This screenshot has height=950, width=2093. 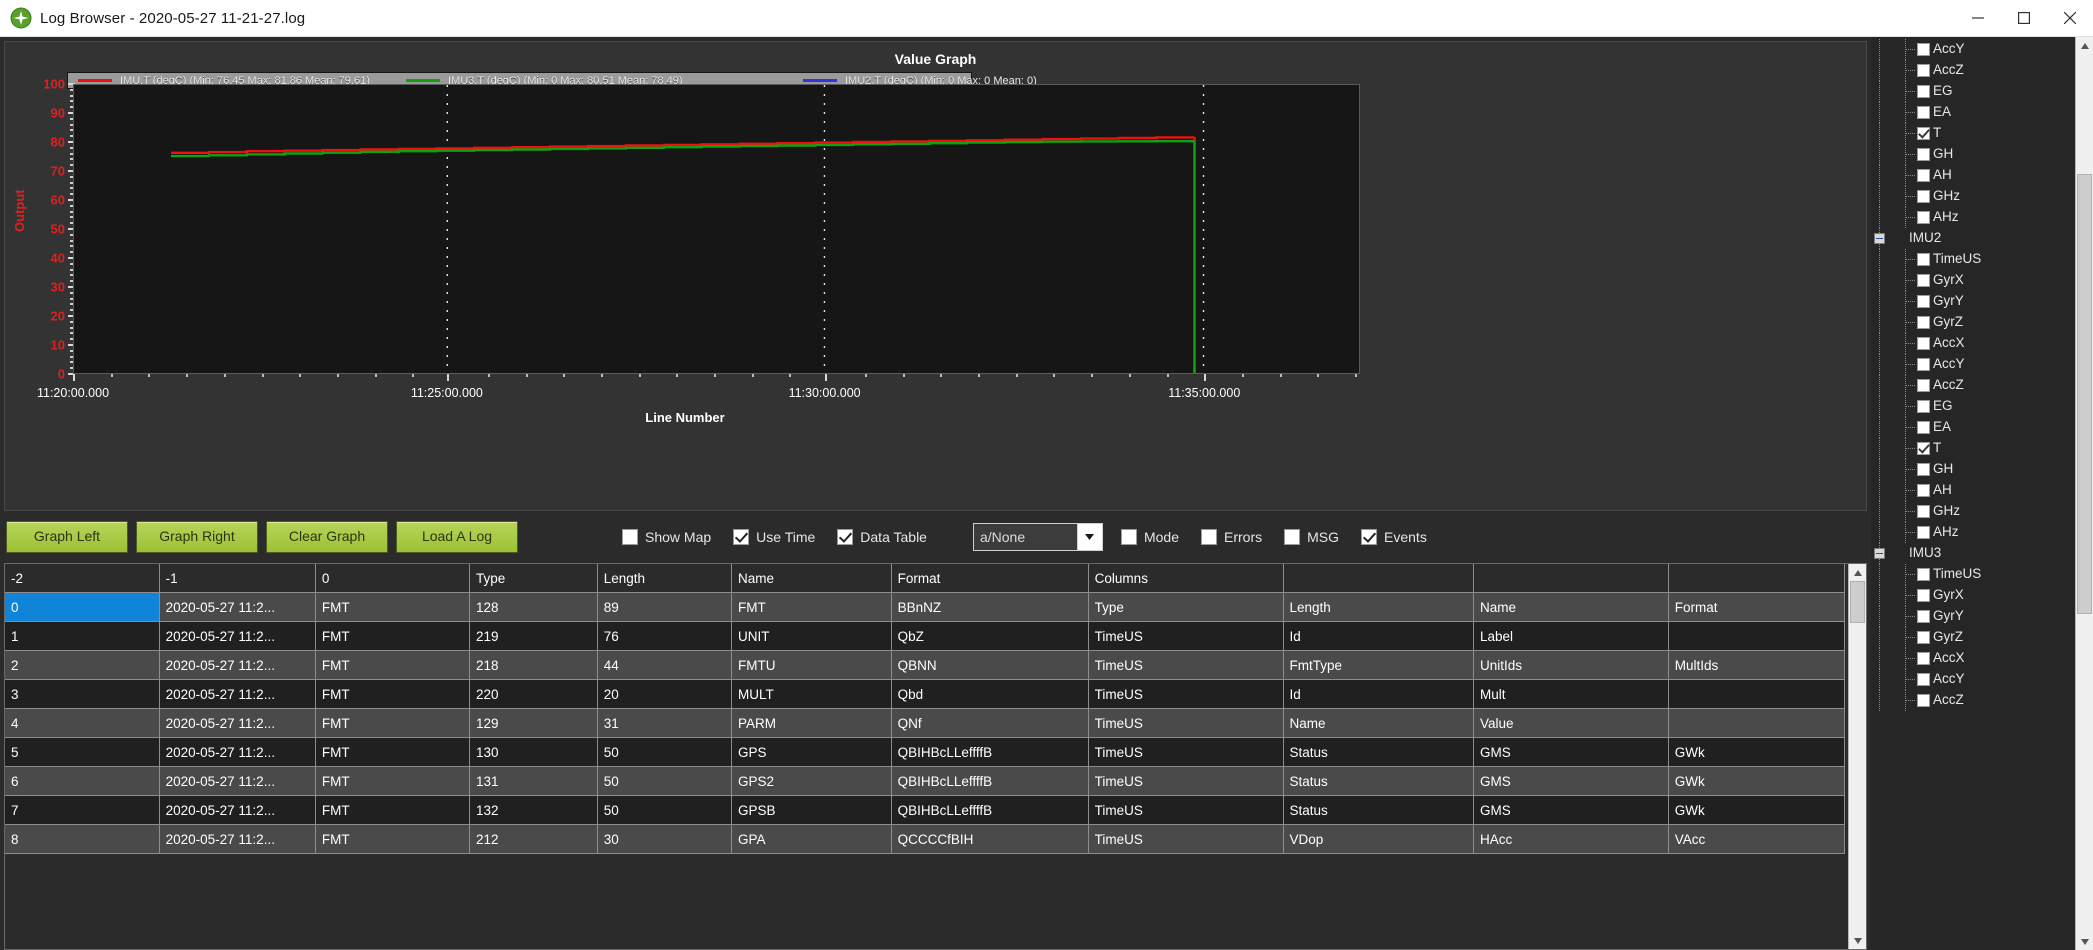 What do you see at coordinates (237, 578) in the screenshot?
I see `table-header-cell-1: -1` at bounding box center [237, 578].